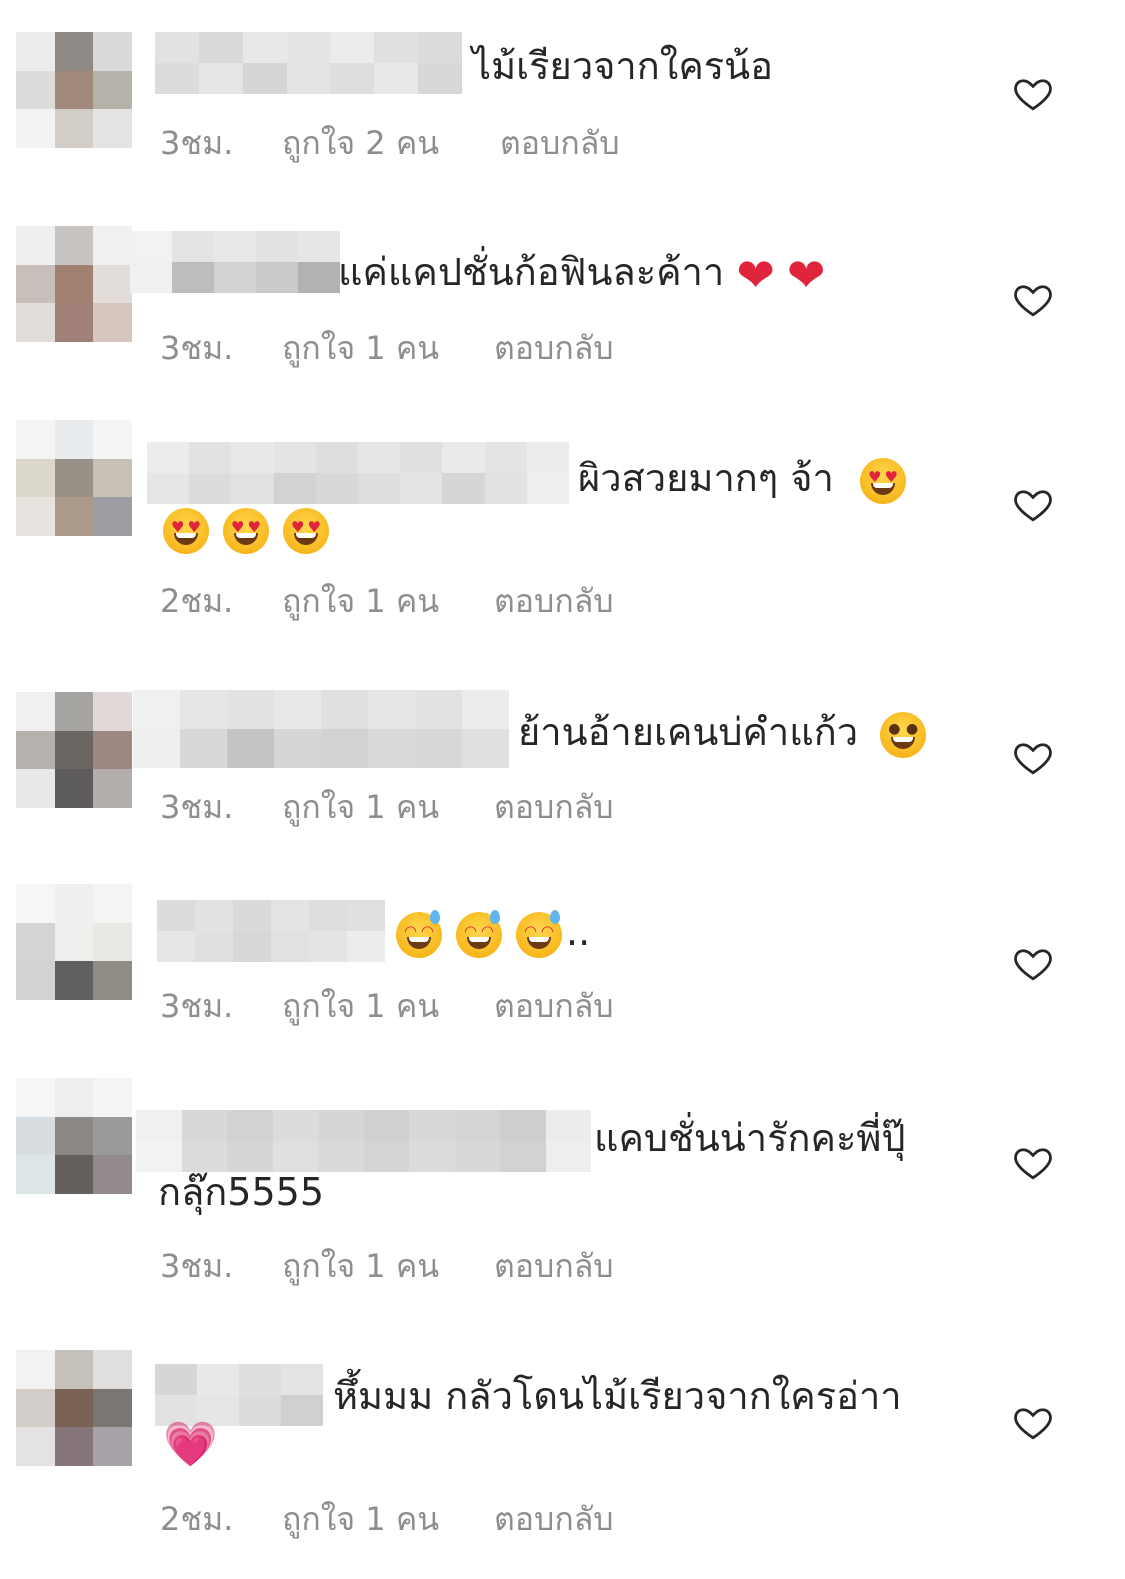  I want to click on comment-text-content-line2: กลุ๊ก5555, so click(241, 1192).